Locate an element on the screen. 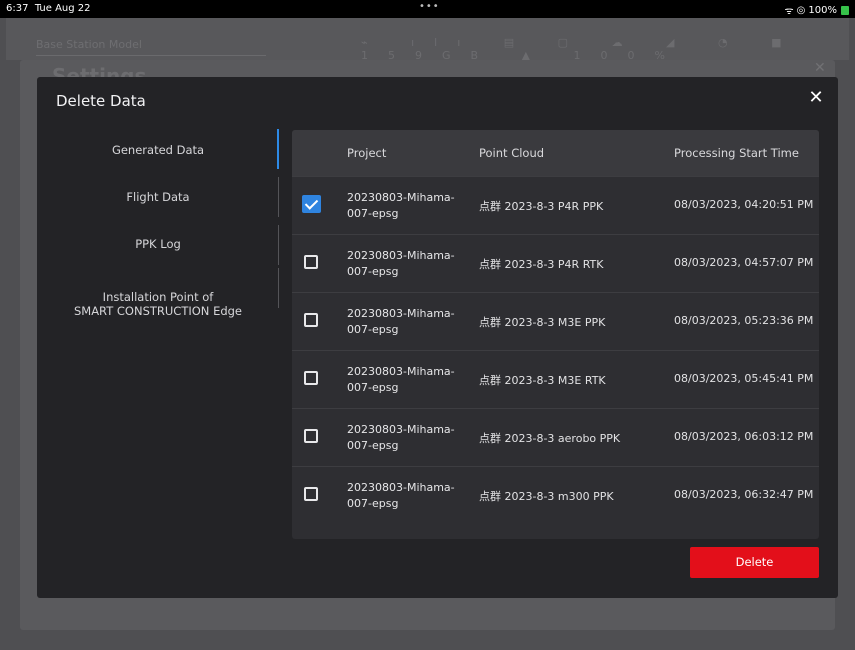 The image size is (855, 650). column-header-start-time: Processing Start Time is located at coordinates (736, 153).